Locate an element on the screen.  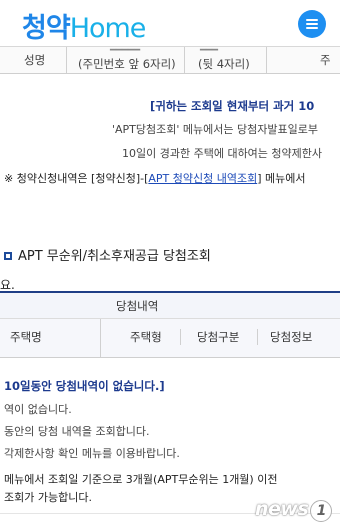
notice-application-history: ※ 청약신청내역은 [청약신청]-[APT 청약신청 내역조회] 메뉴에서 is located at coordinates (155, 178).